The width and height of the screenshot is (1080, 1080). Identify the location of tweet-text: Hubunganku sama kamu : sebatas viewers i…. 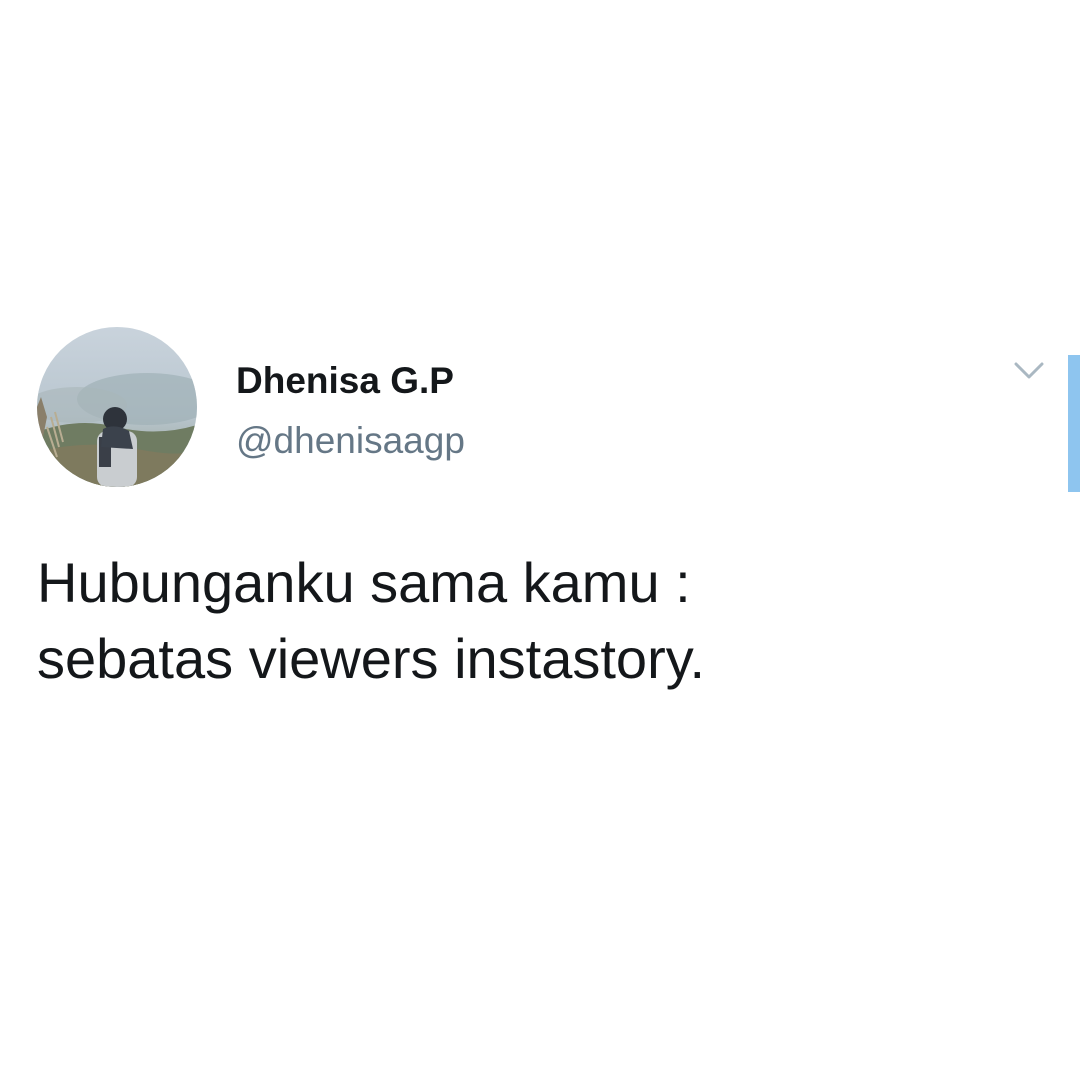
(537, 621).